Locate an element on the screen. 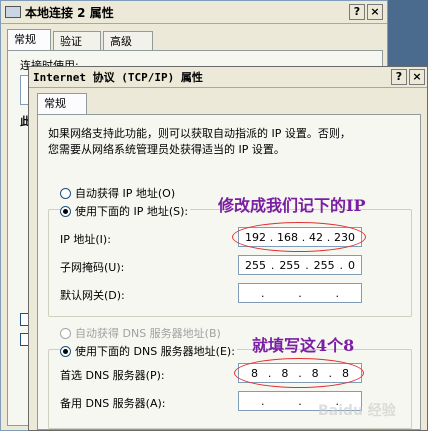 The height and width of the screenshot is (431, 428). baidu-watermark: Baidu 经验 is located at coordinates (357, 411).